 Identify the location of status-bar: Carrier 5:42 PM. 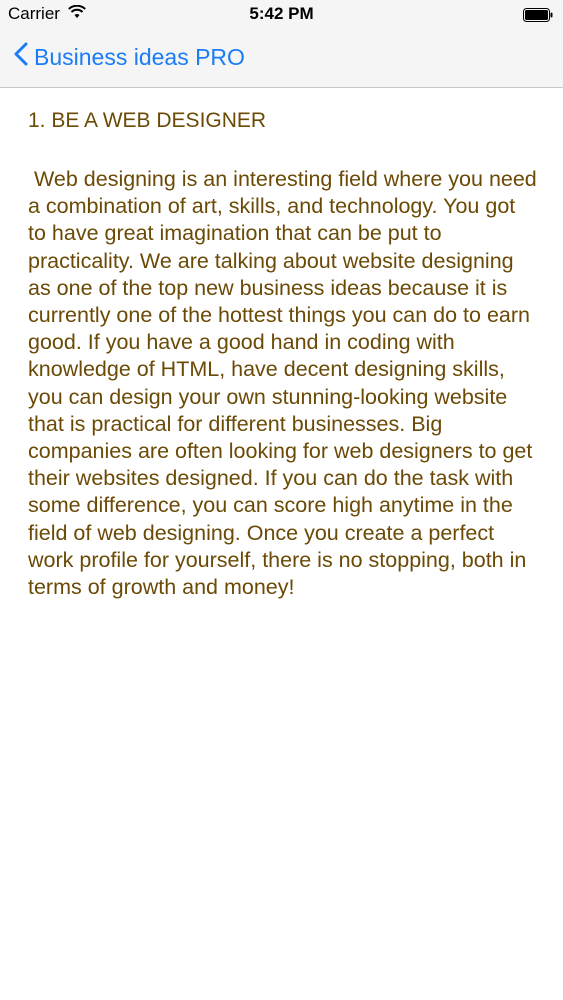
(281, 15).